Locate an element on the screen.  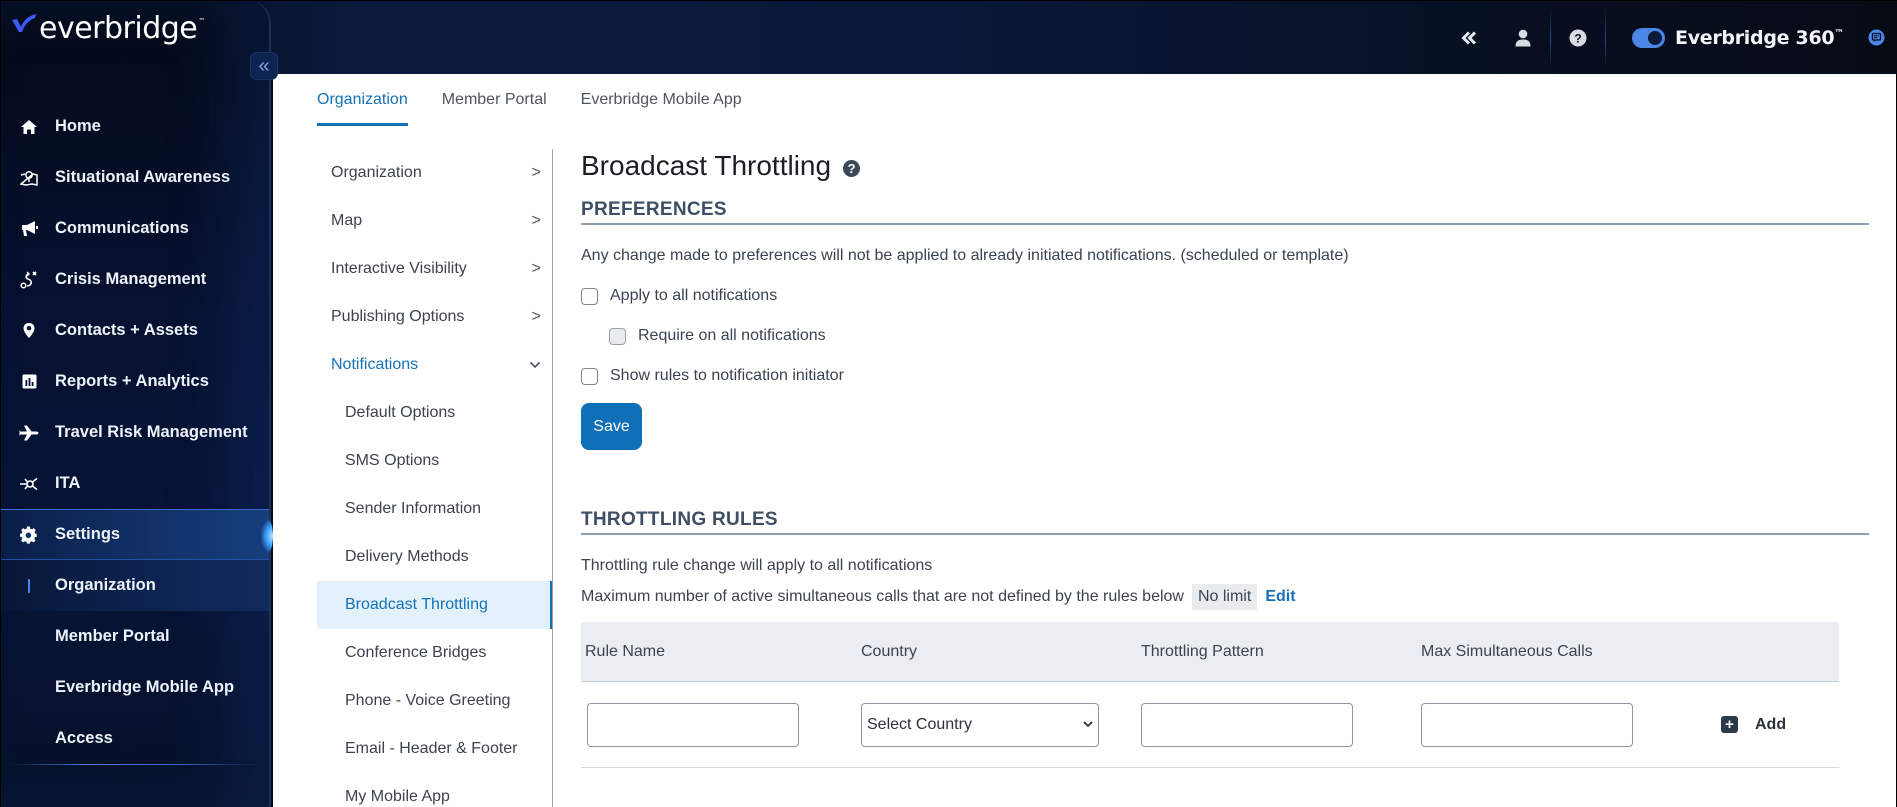
sidebar-item-settings: Settings is located at coordinates (137, 534).